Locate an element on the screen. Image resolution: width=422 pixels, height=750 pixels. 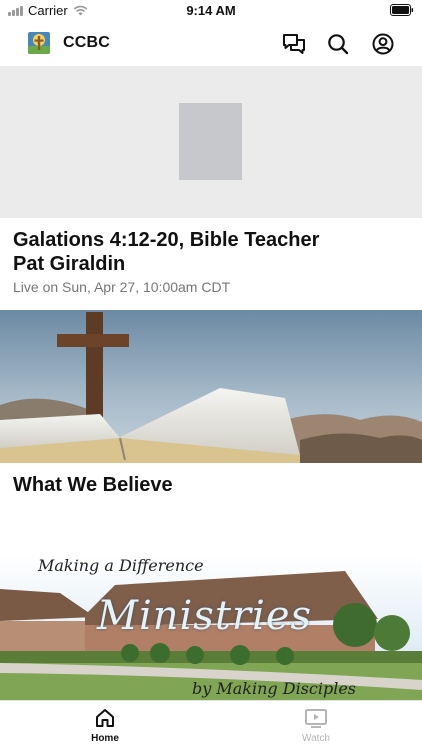
account-button is located at coordinates (383, 44).